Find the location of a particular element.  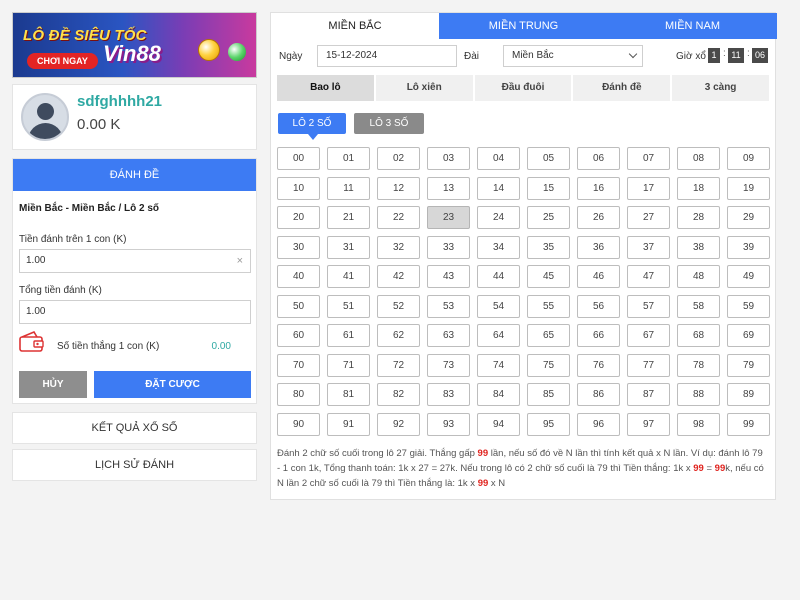

number-cell: 95 is located at coordinates (548, 424).